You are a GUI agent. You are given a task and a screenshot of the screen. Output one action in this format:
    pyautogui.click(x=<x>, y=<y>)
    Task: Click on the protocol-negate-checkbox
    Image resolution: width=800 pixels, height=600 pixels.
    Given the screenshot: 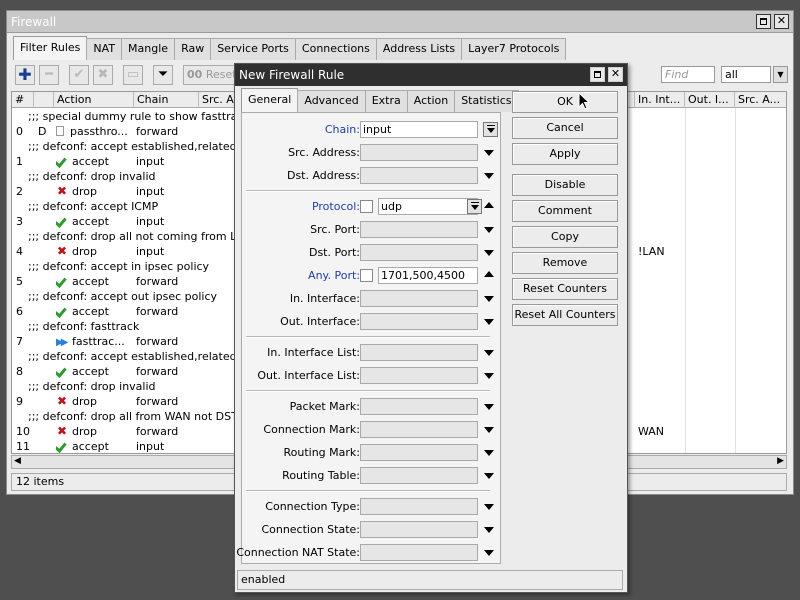 What is the action you would take?
    pyautogui.click(x=366, y=206)
    